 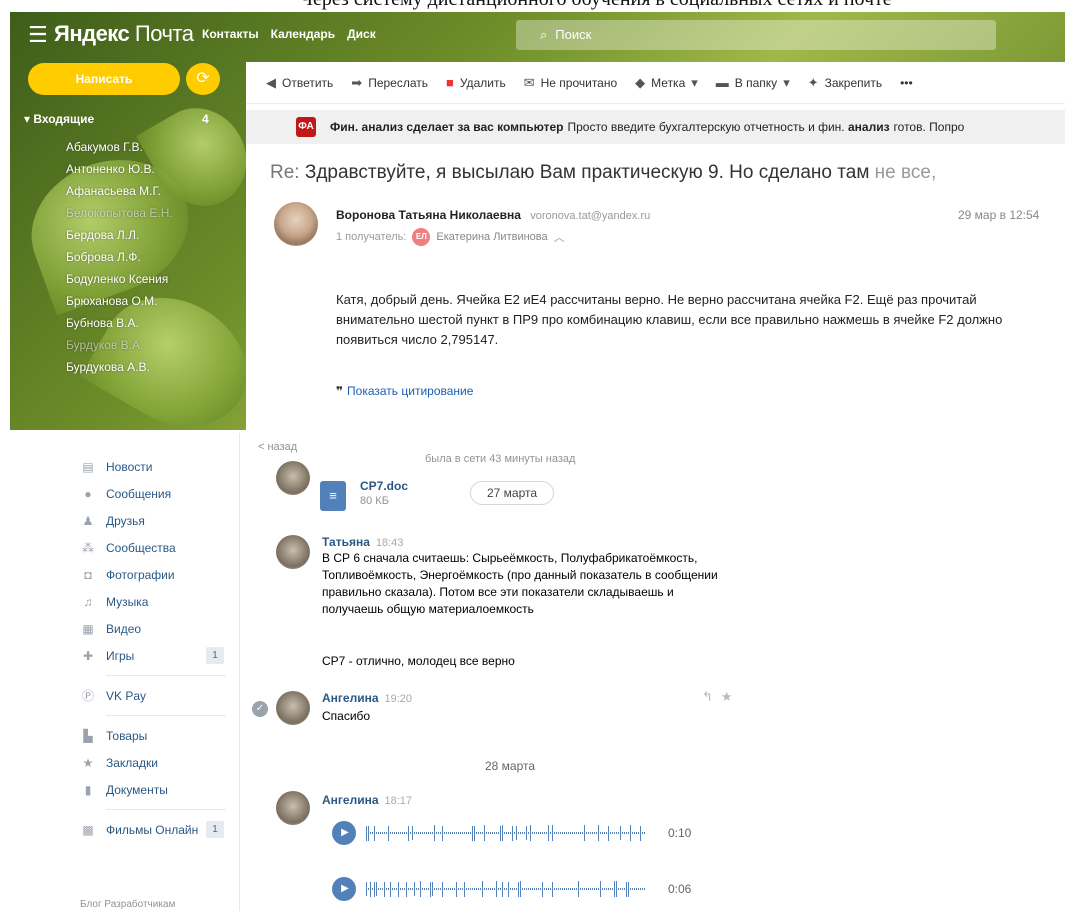 I want to click on sidebar-item-bookmarks: ★ Закладки, so click(x=155, y=762).